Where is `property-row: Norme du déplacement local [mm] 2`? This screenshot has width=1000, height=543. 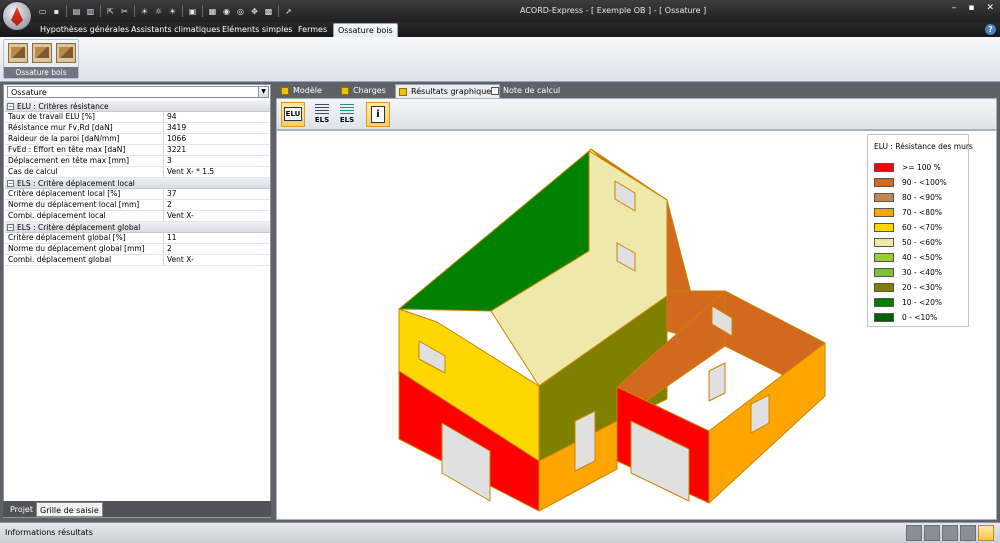 property-row: Norme du déplacement local [mm] 2 is located at coordinates (137, 205).